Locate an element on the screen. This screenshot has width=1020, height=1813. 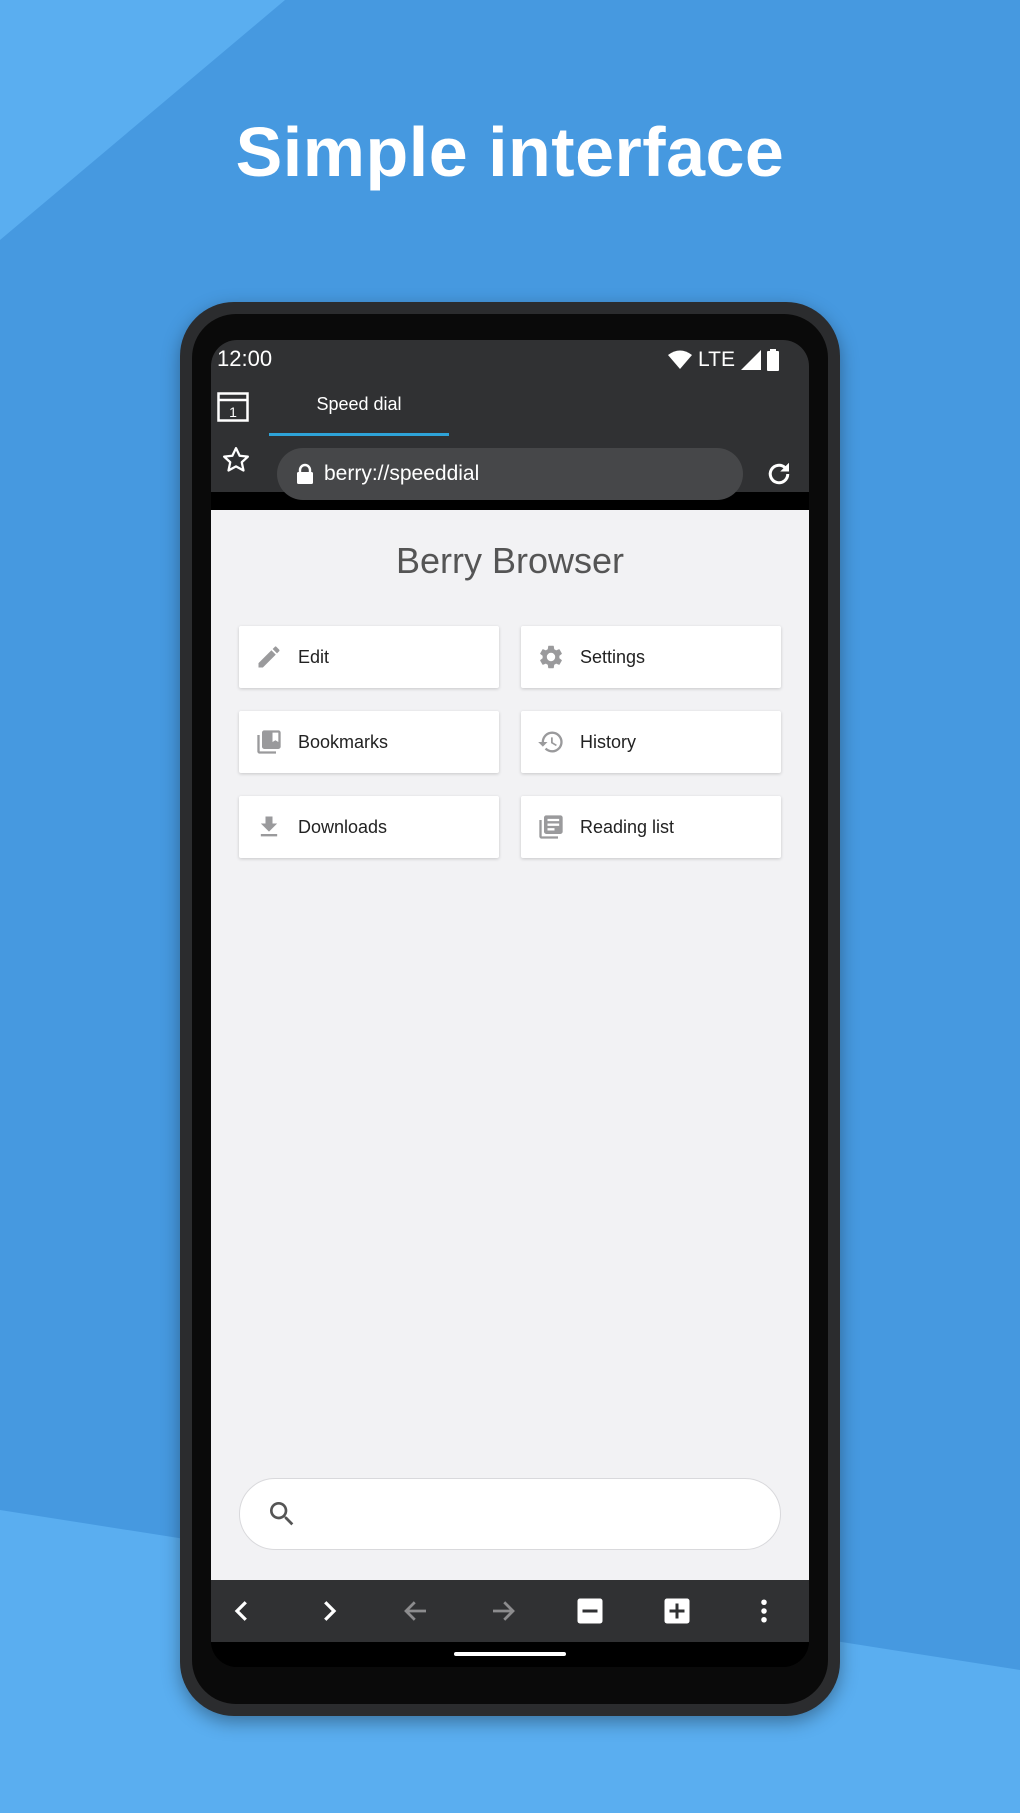
star-icon is located at coordinates (236, 460).